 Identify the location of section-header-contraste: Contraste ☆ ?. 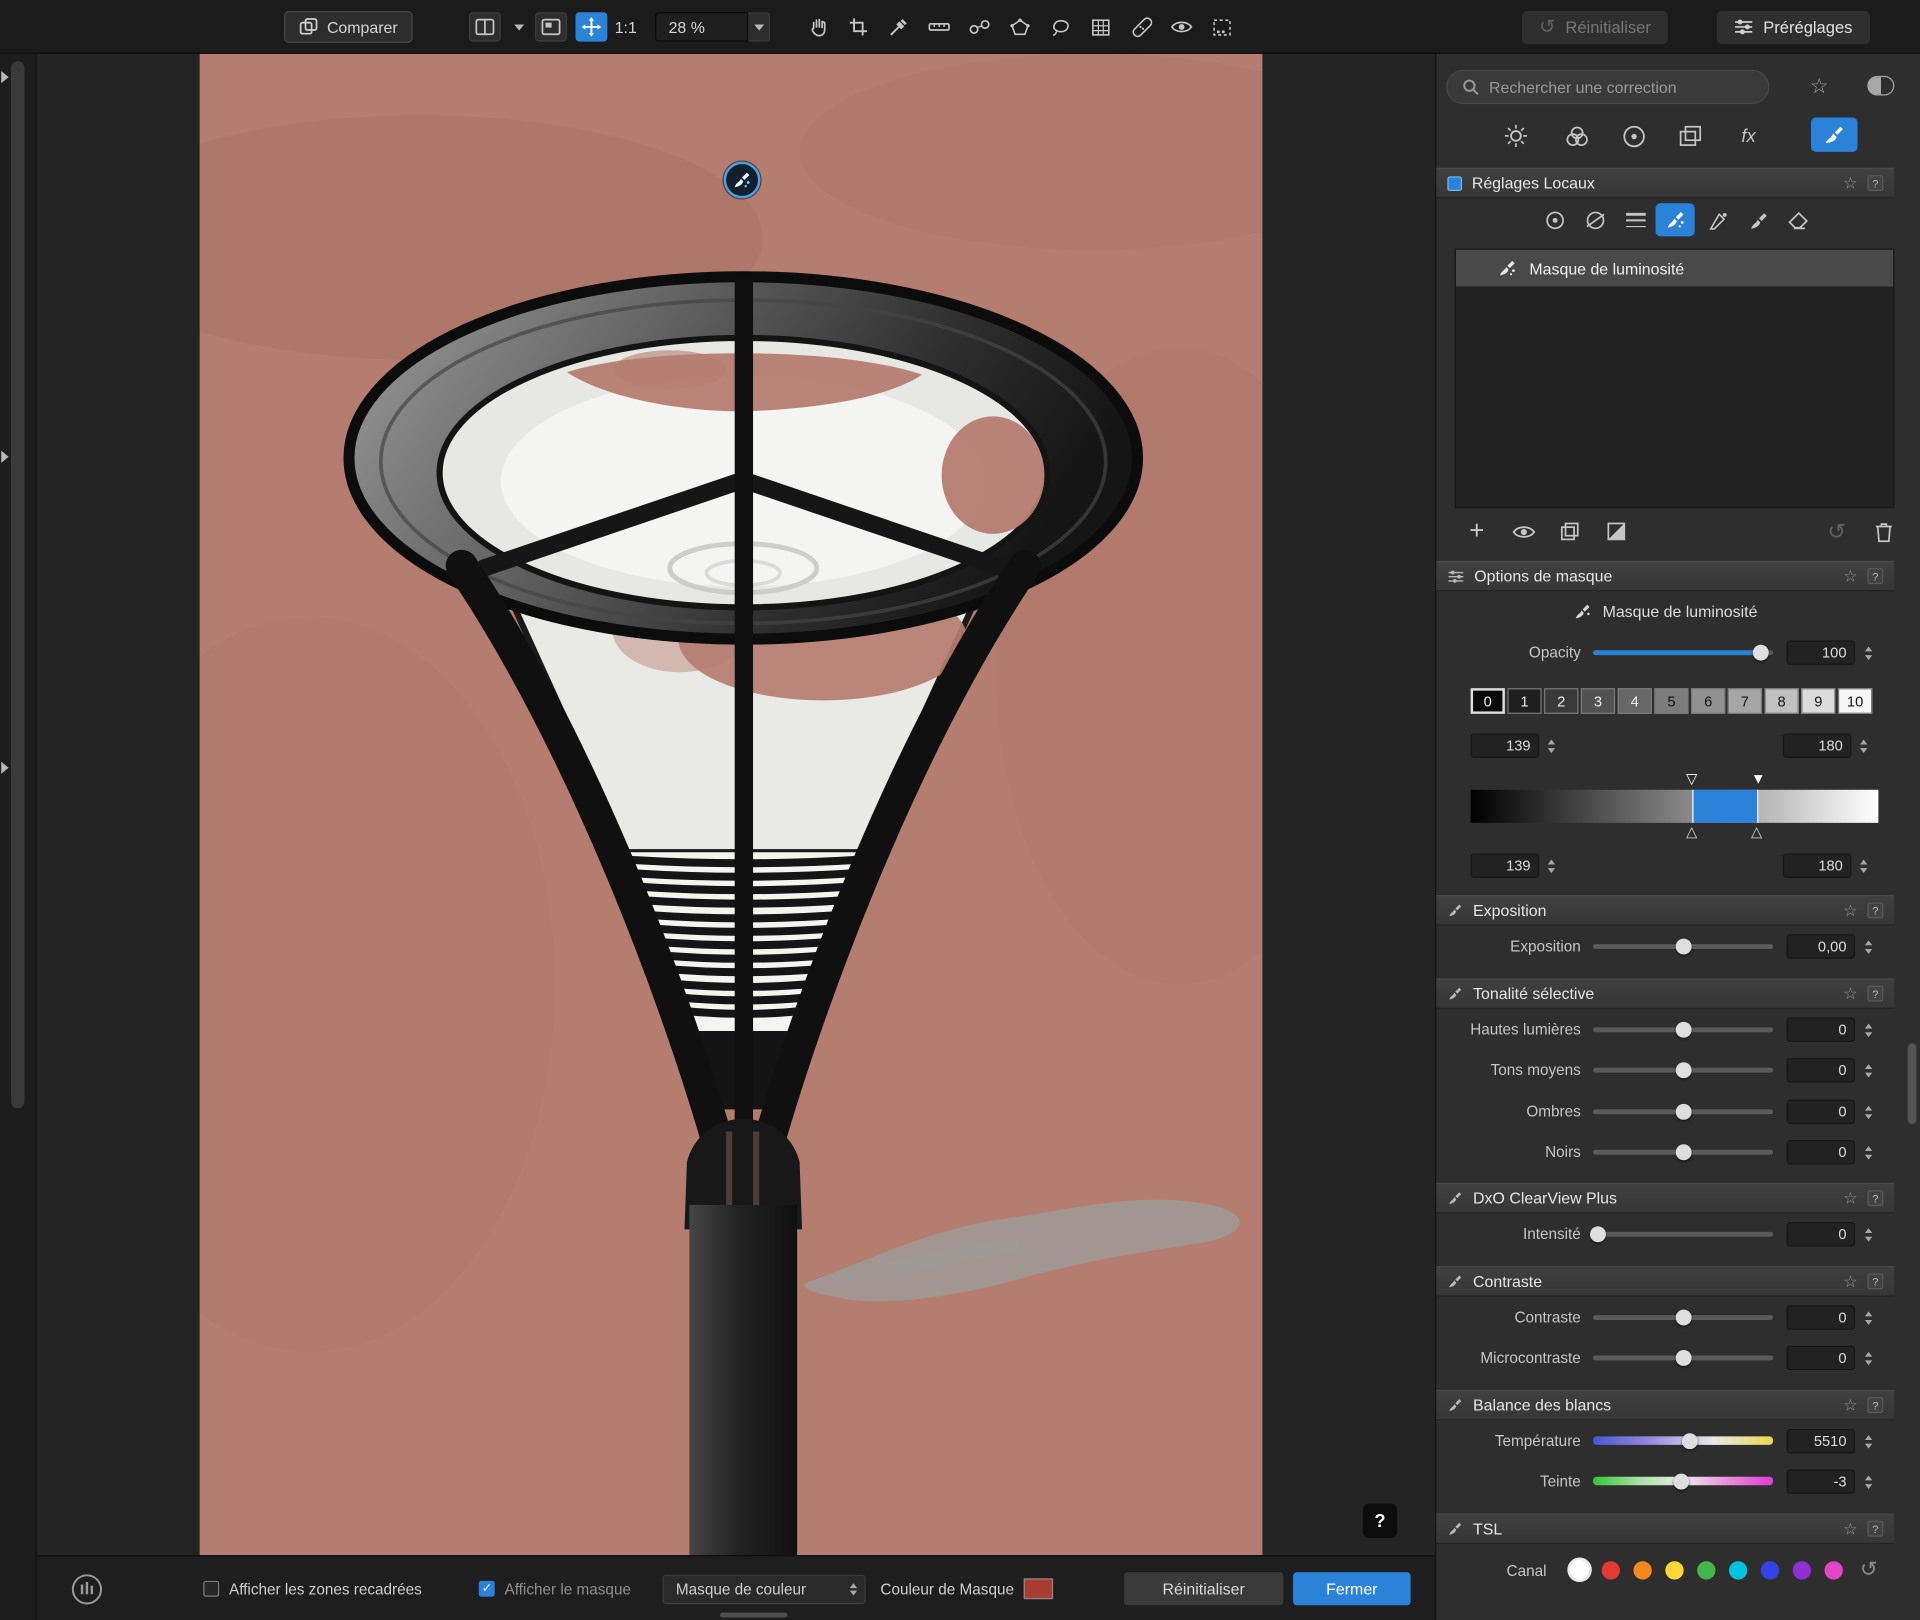
(1665, 1281).